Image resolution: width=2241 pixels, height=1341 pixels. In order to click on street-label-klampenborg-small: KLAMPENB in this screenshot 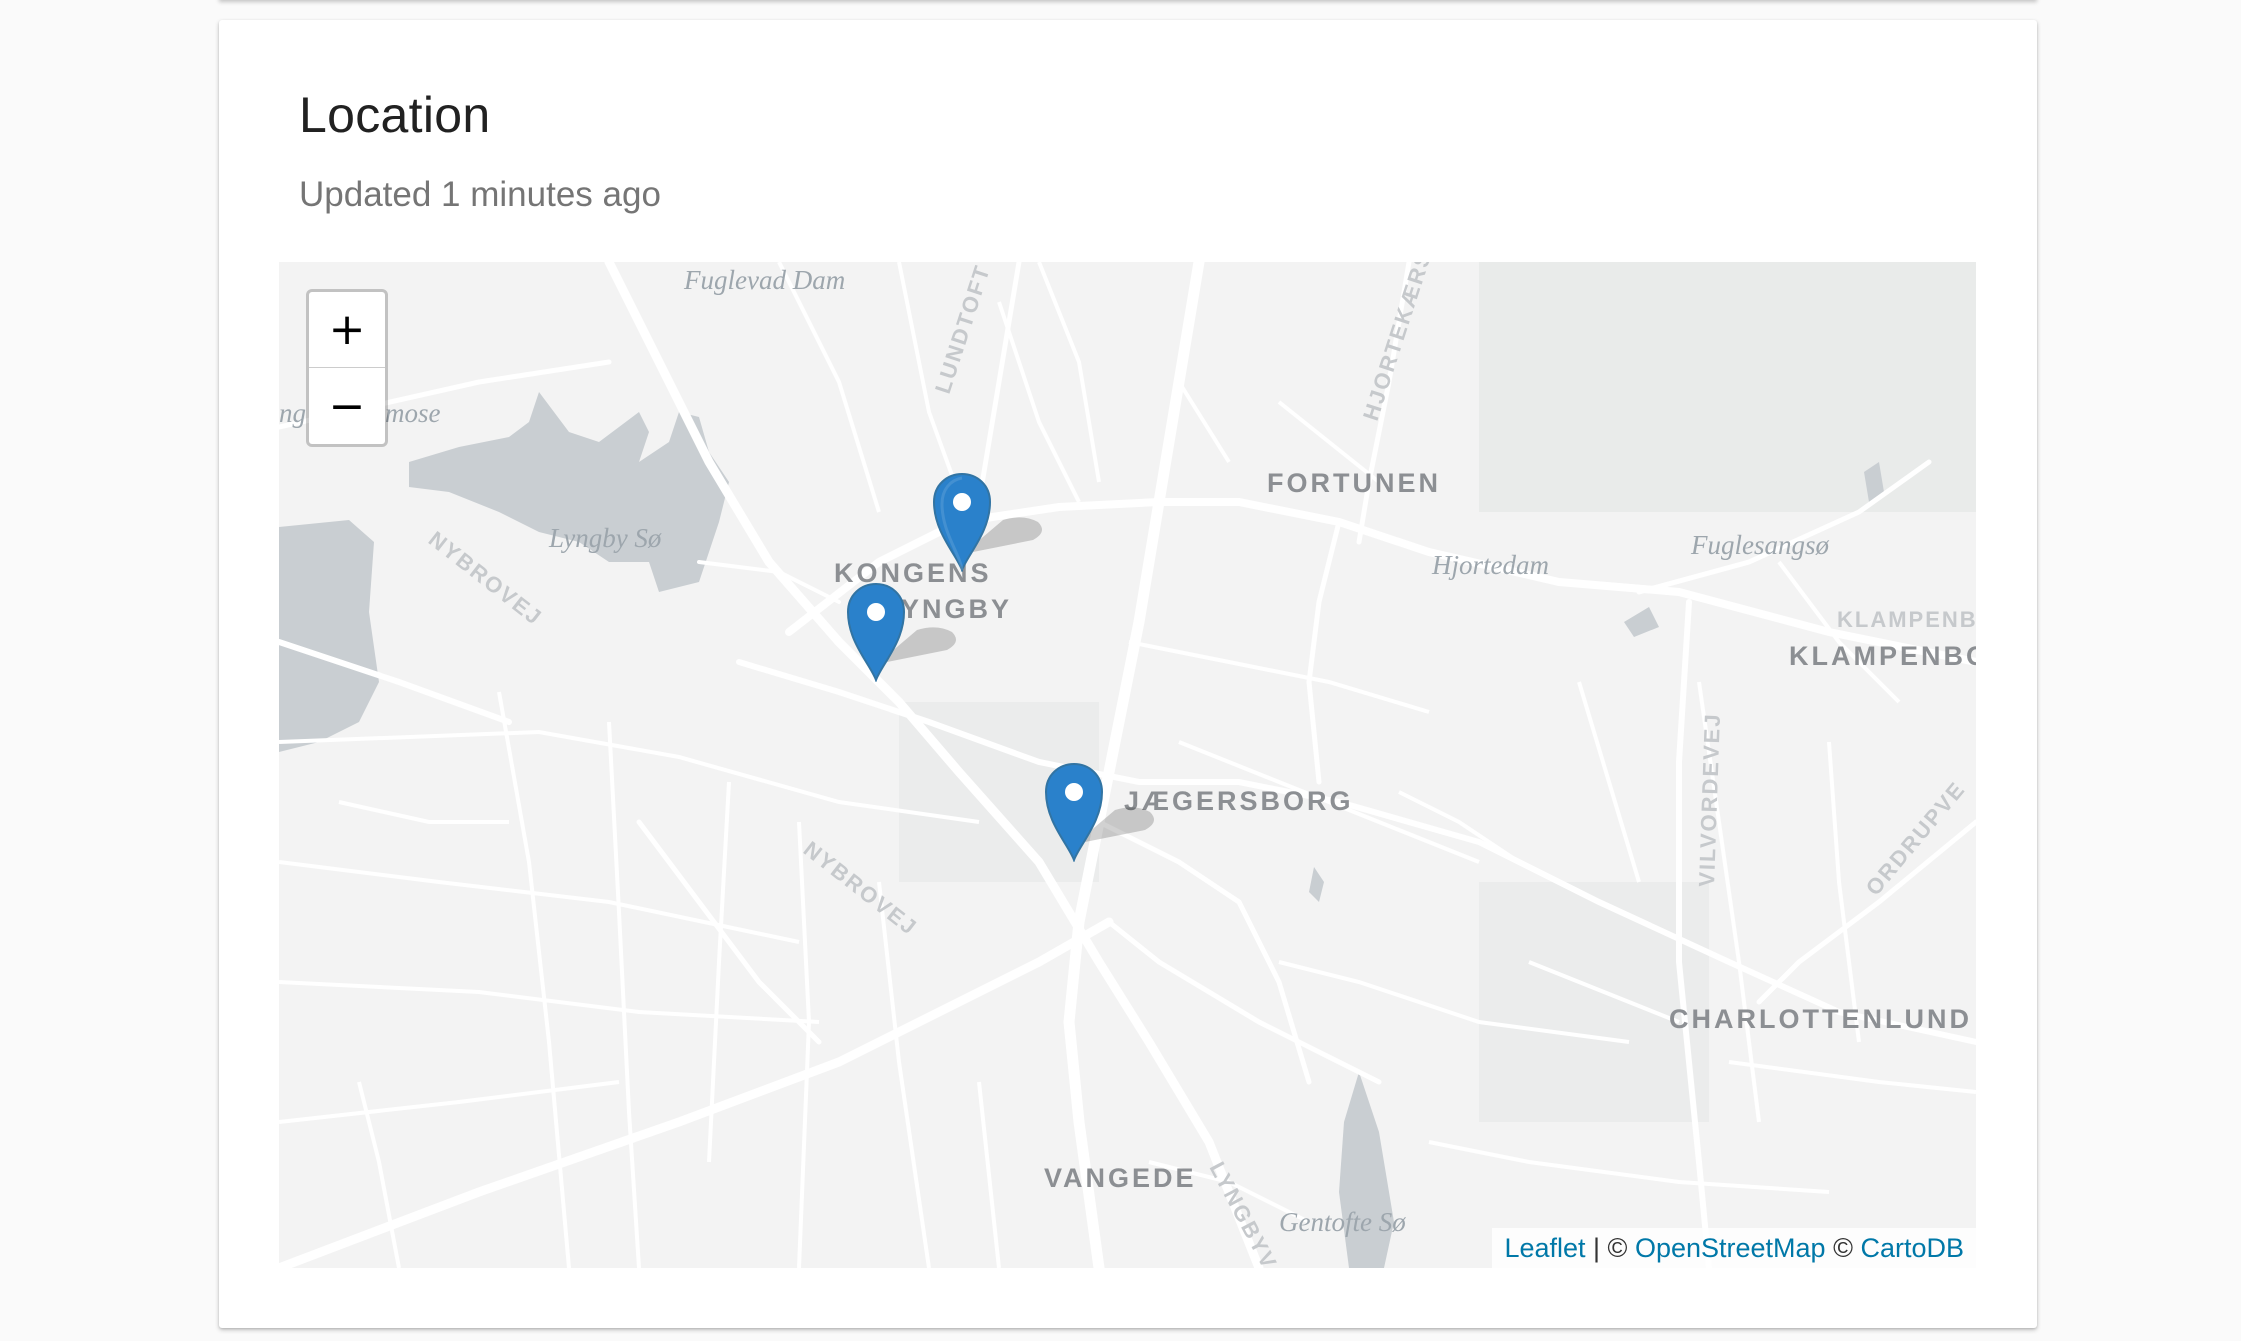, I will do `click(1906, 619)`.